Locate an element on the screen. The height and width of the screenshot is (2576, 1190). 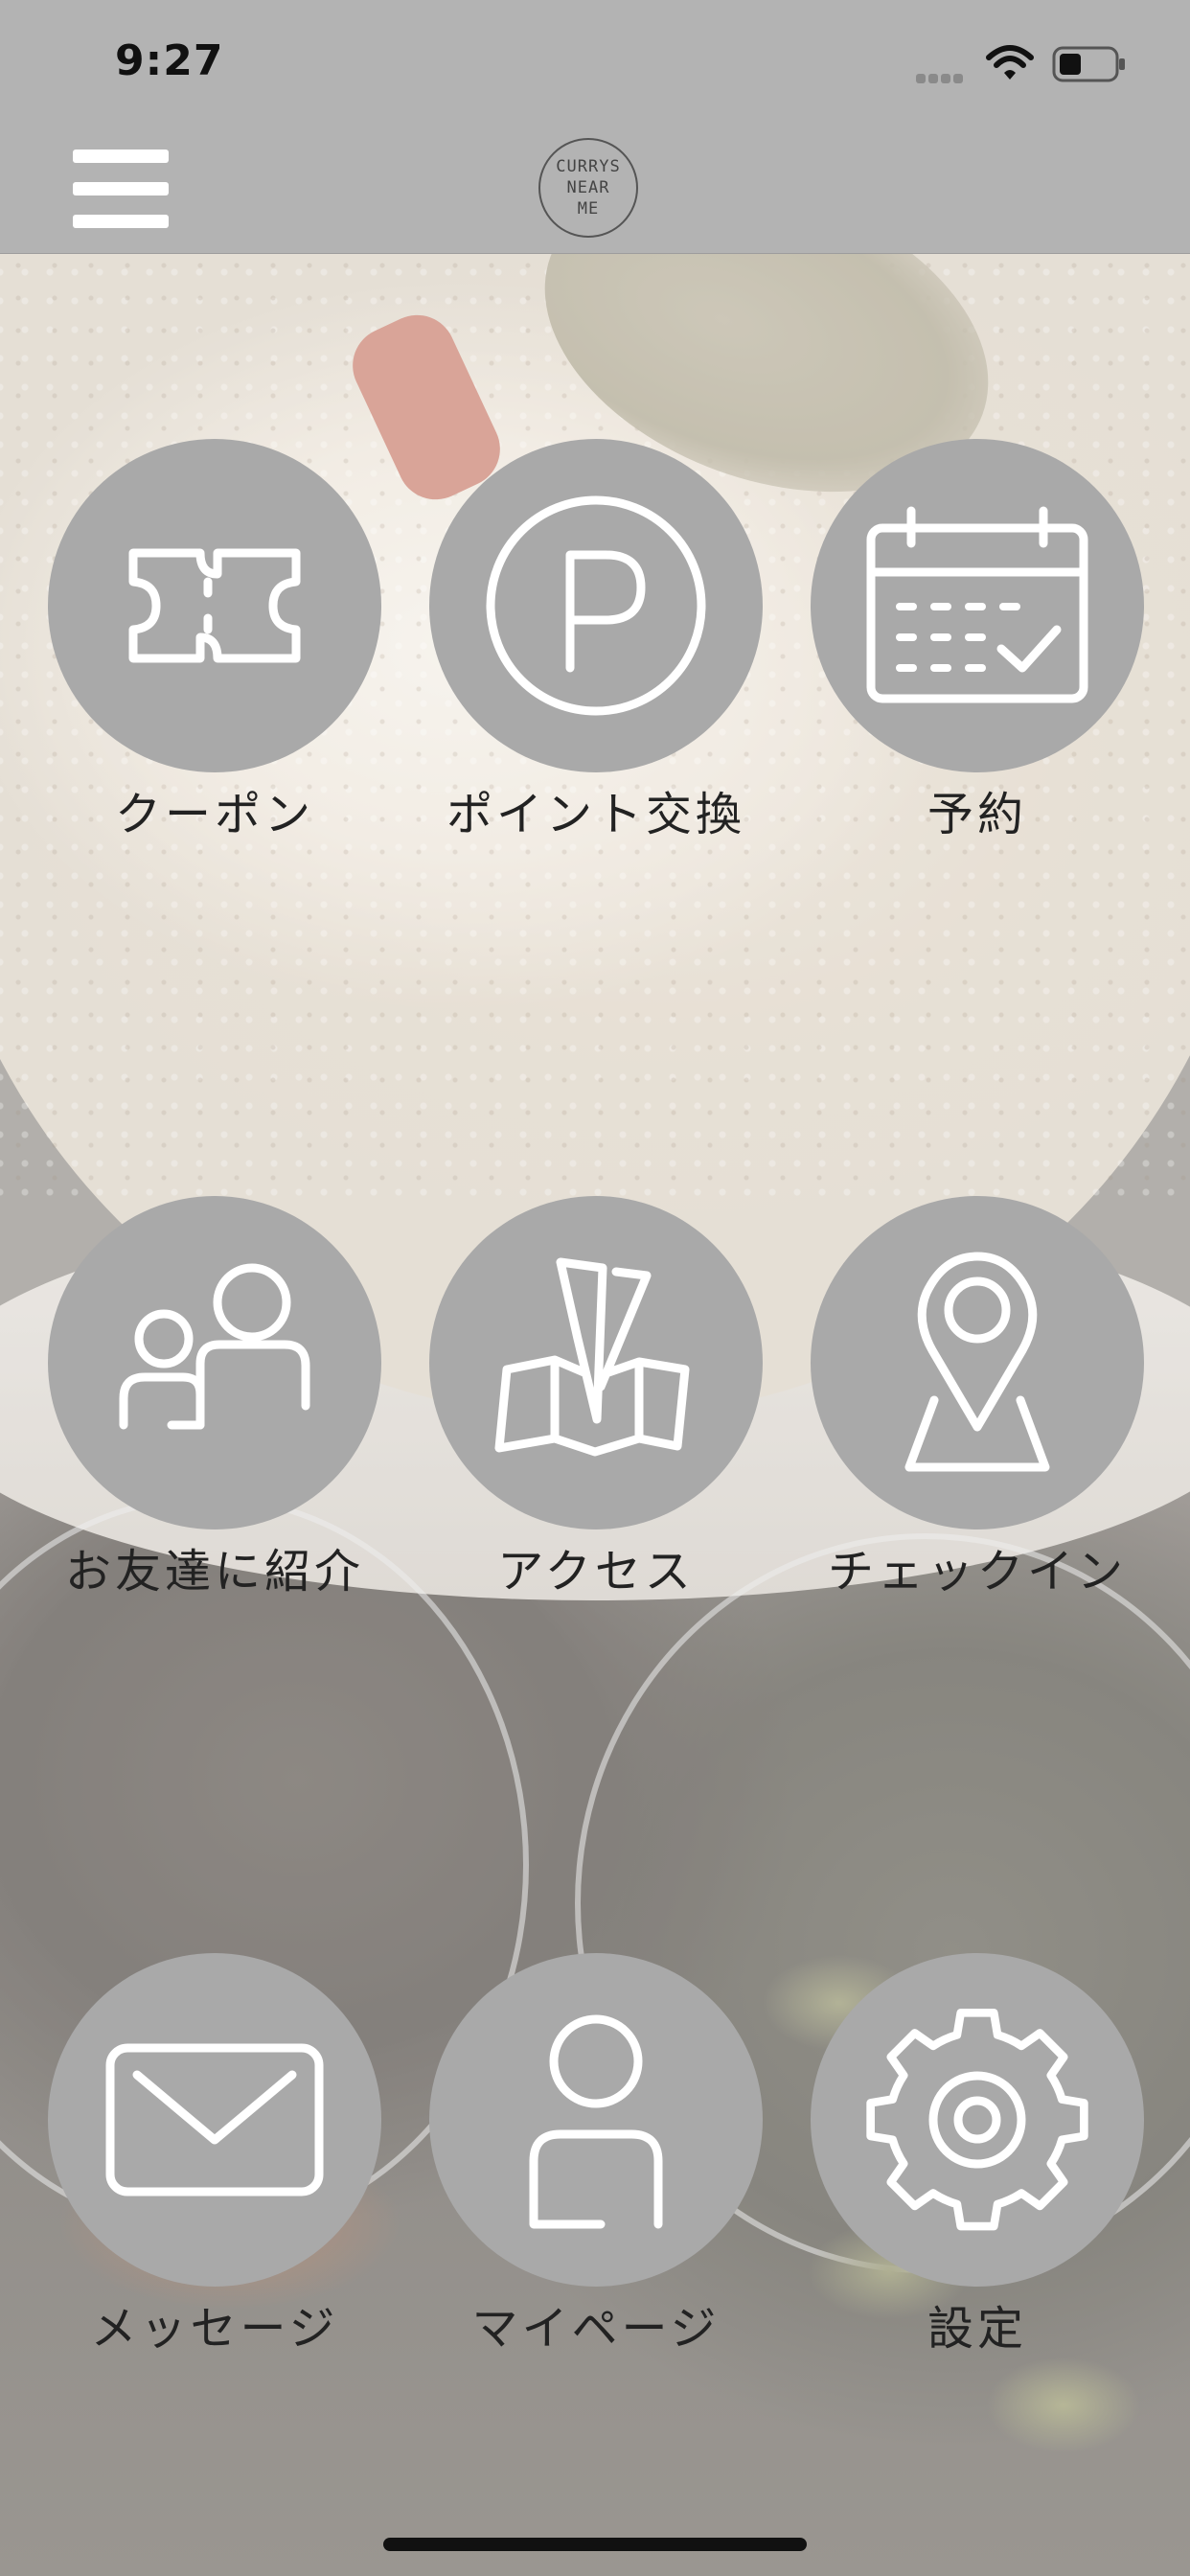
map-icon is located at coordinates (592, 1357).